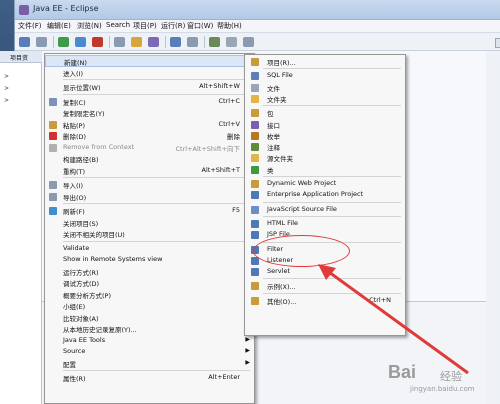  I want to click on example-icon, so click(255, 286).